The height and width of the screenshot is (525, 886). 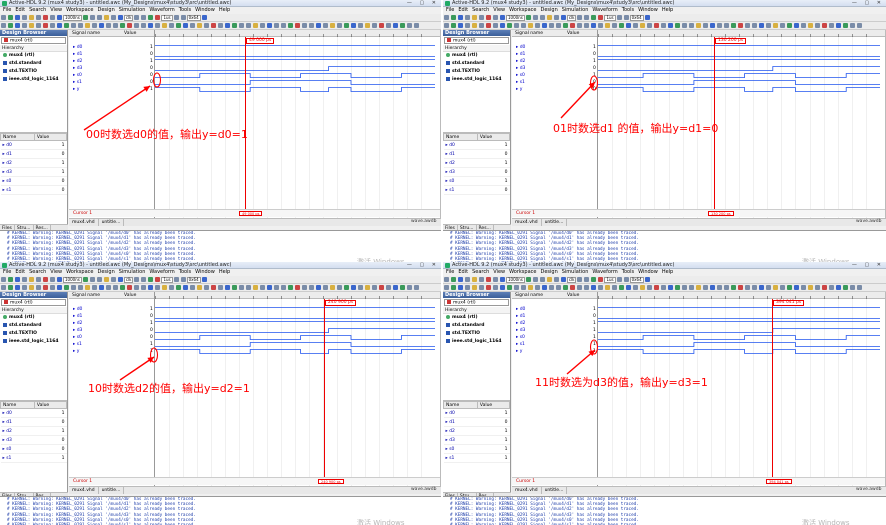 I want to click on time-ruler, so click(x=295, y=33).